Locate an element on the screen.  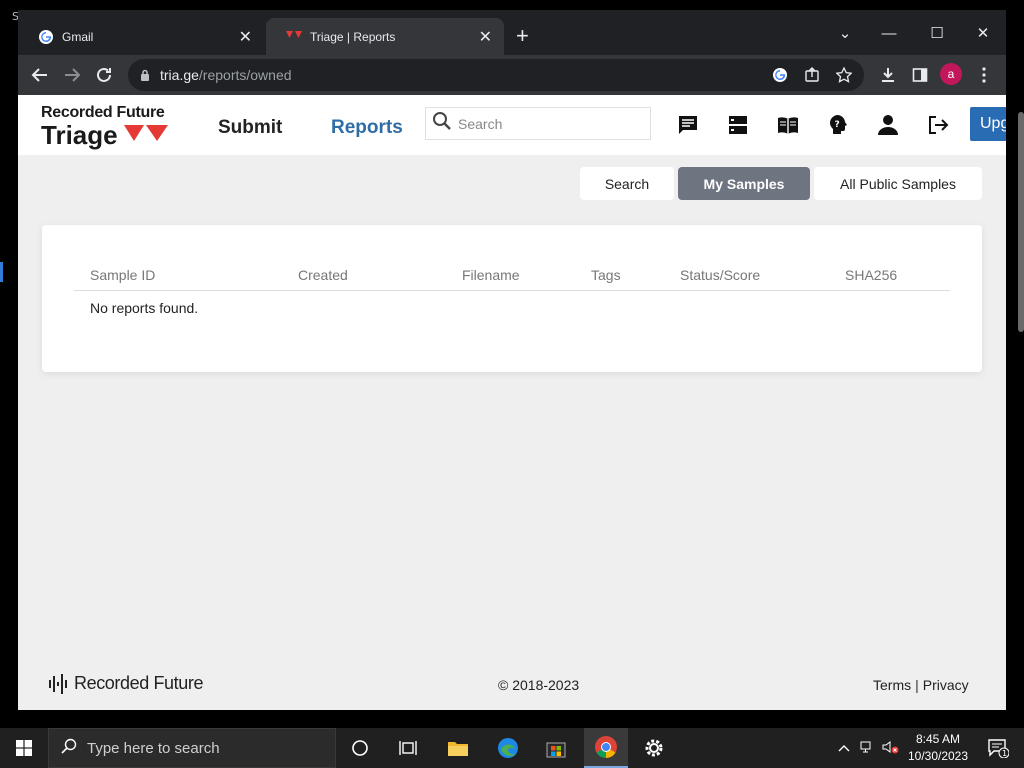
filter-my-samples-button: My Samples is located at coordinates (744, 183).